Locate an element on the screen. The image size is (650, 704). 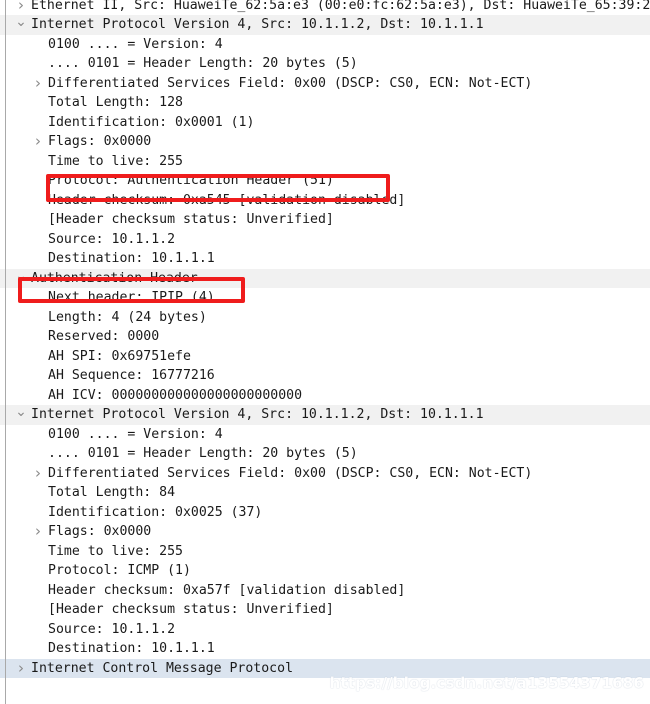
watermark-text: https://blog.csdn.net/a13554371686 is located at coordinates (486, 683).